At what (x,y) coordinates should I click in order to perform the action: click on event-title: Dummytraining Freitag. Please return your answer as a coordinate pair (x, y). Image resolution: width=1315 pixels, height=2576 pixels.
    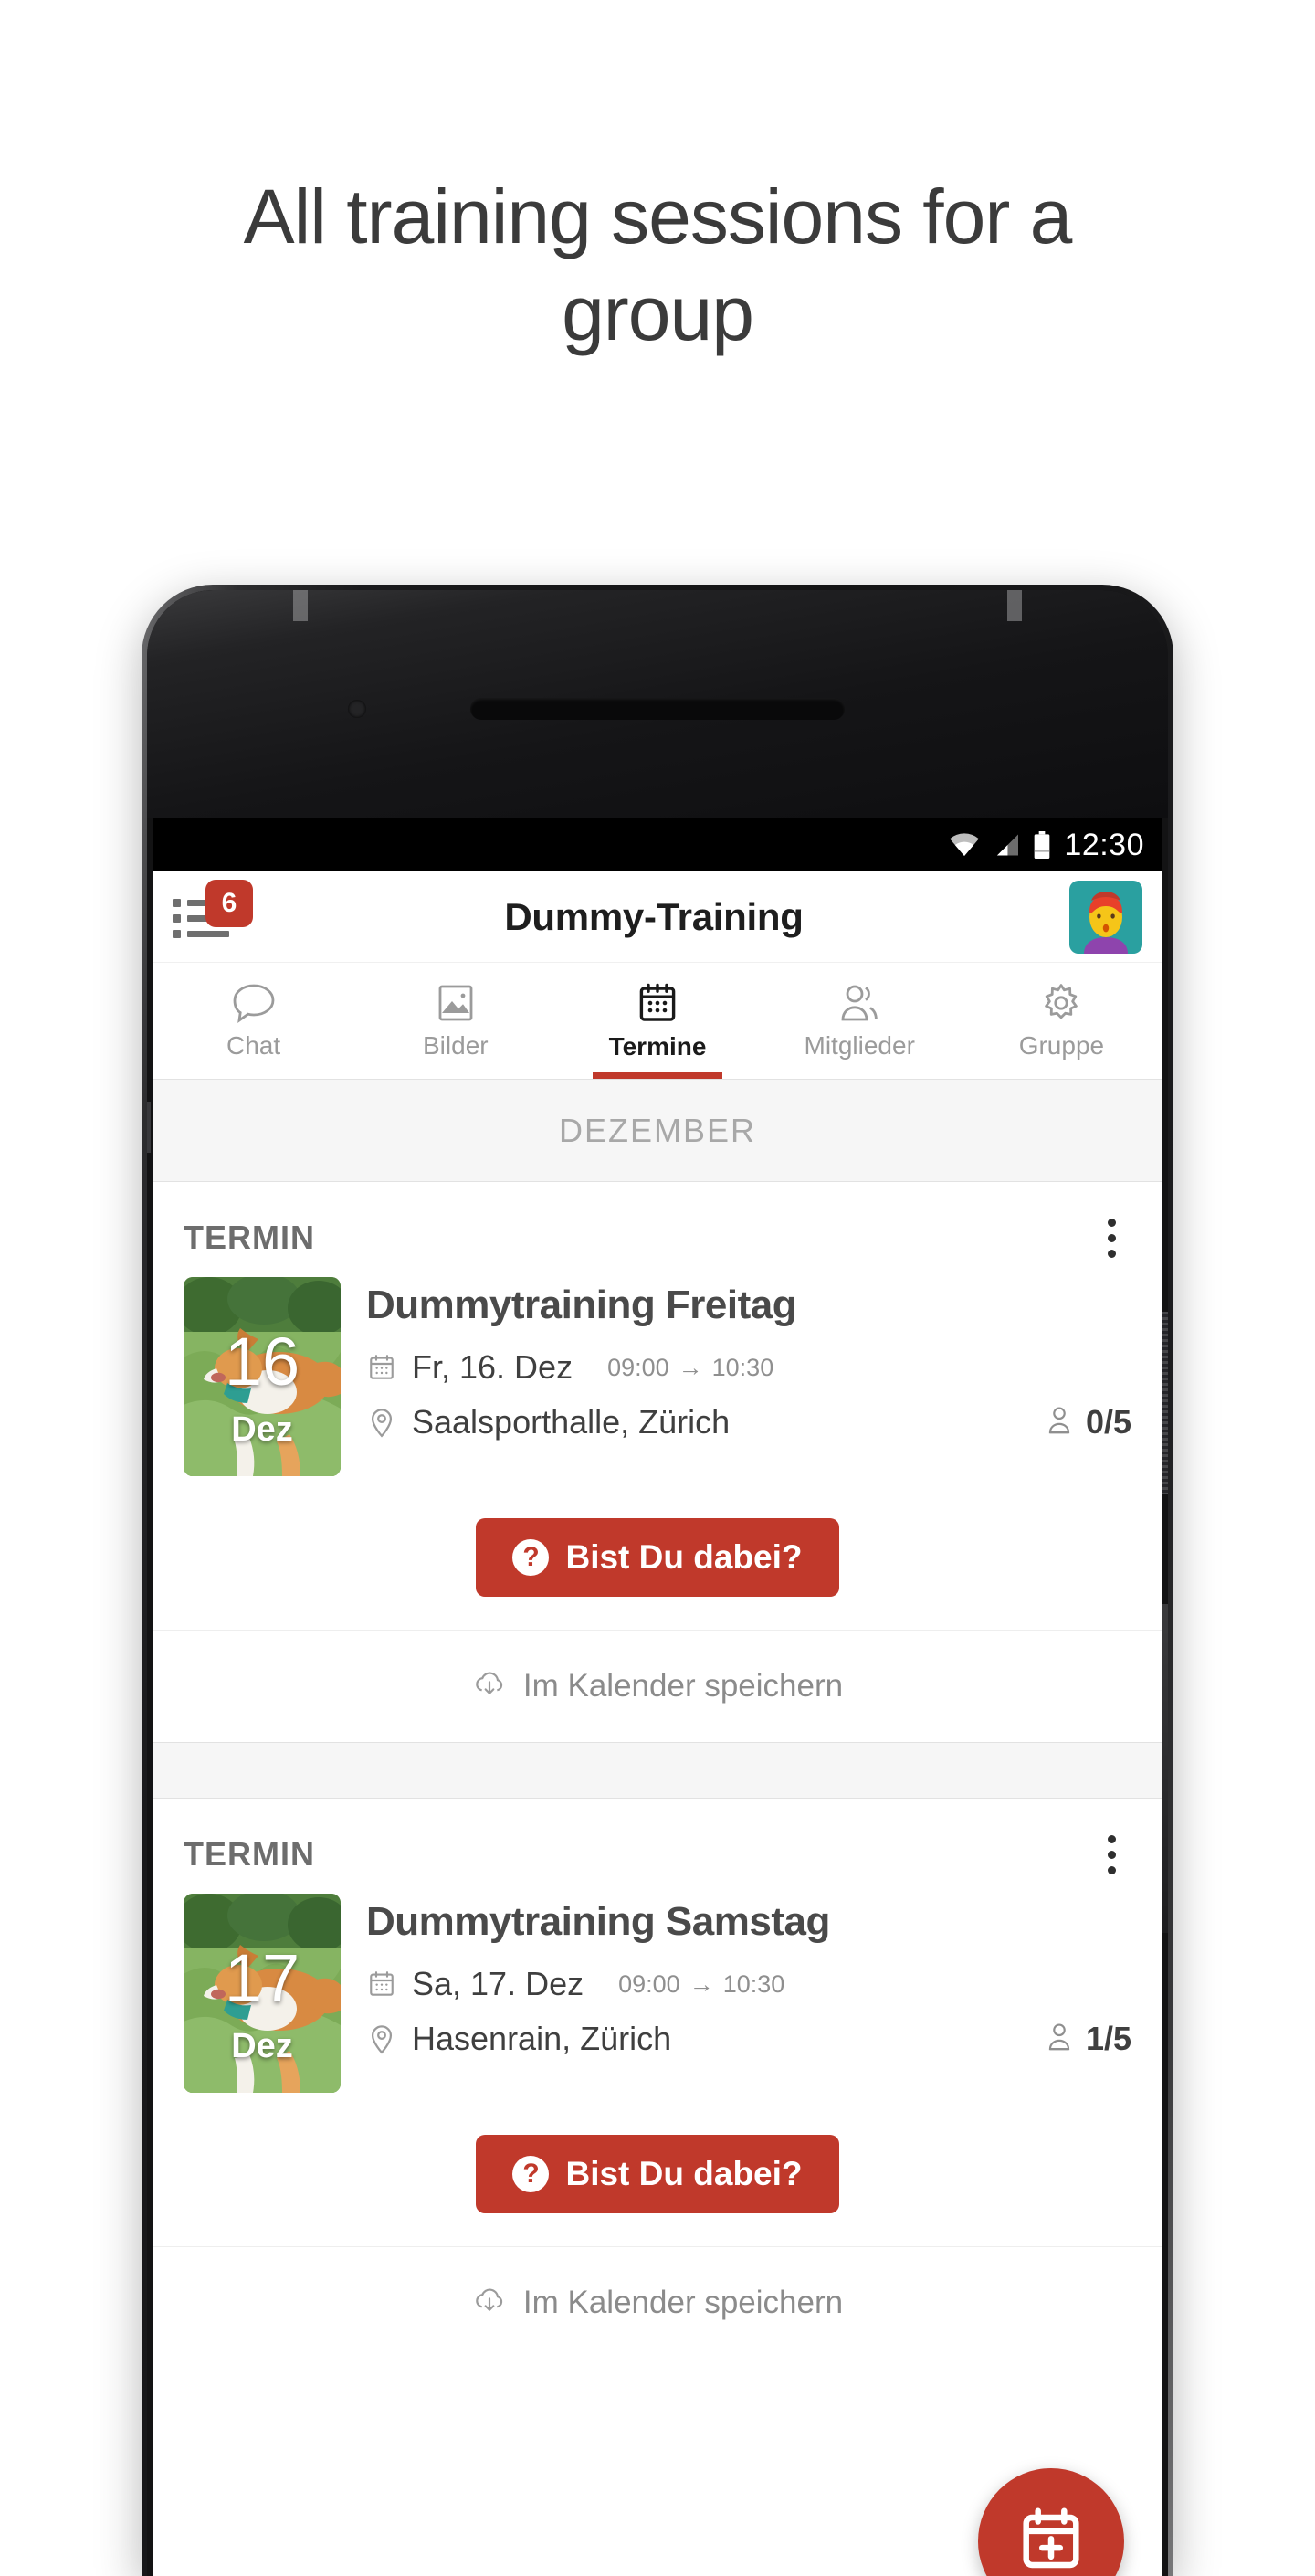
    Looking at the image, I should click on (748, 1305).